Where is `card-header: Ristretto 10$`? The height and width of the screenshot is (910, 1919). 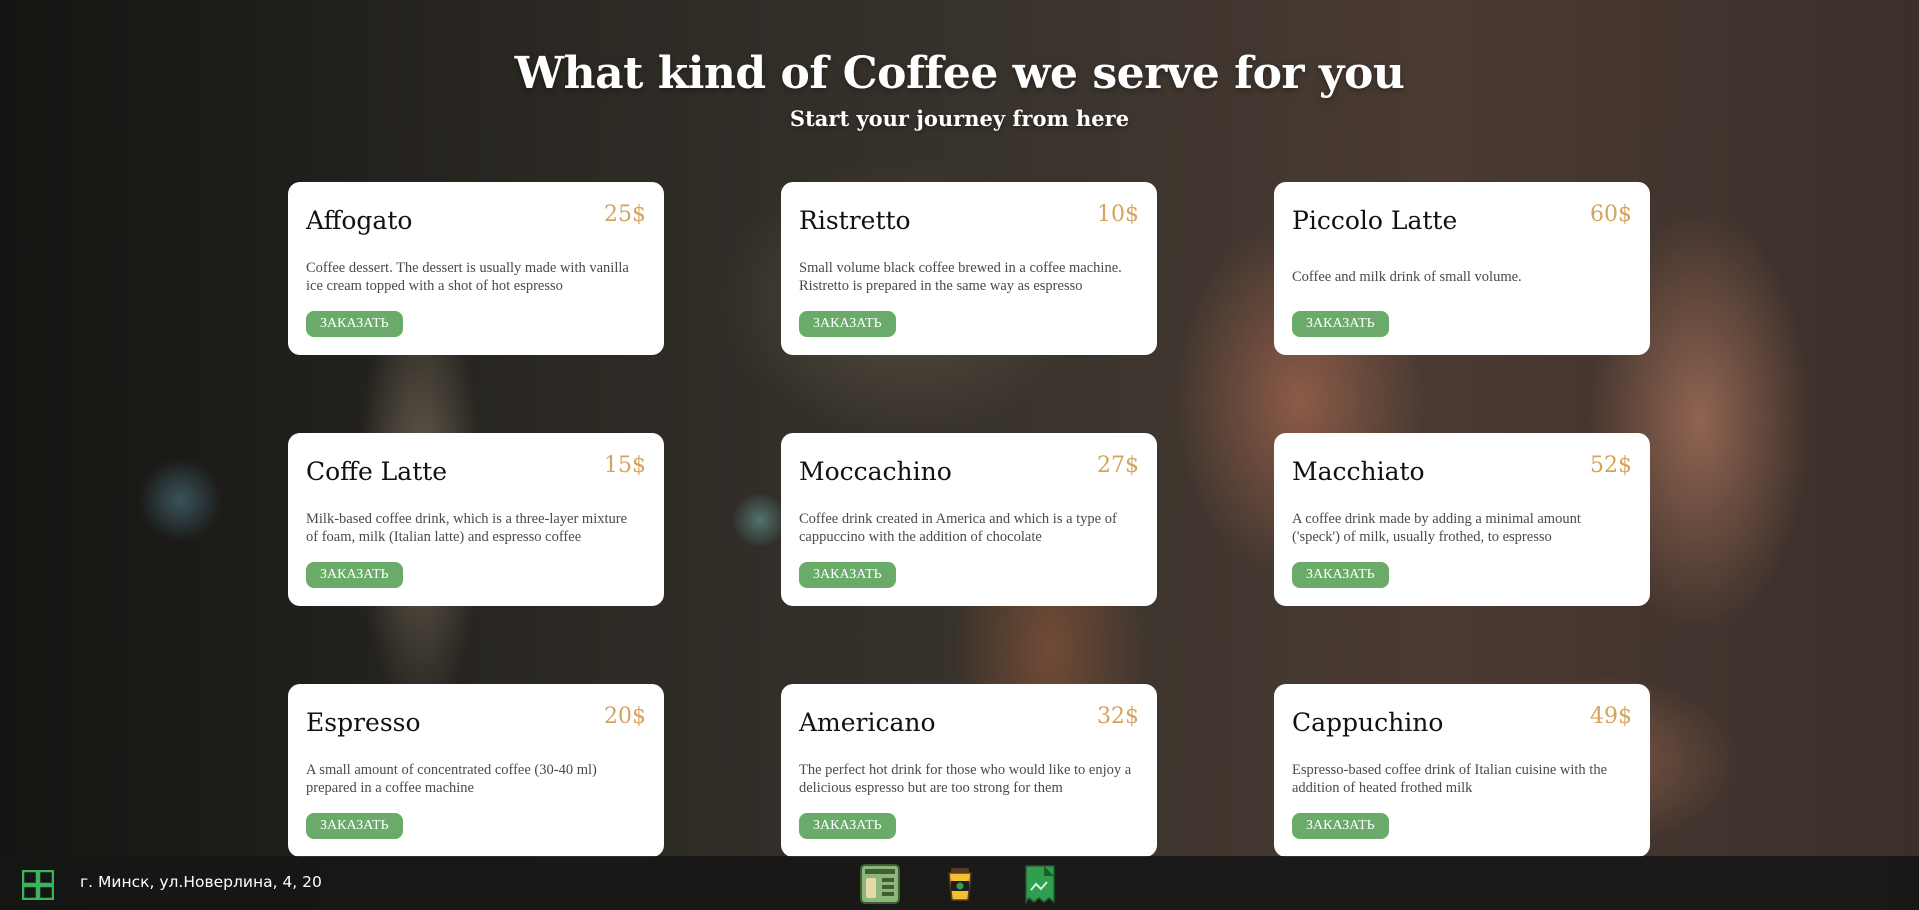 card-header: Ristretto 10$ is located at coordinates (969, 222).